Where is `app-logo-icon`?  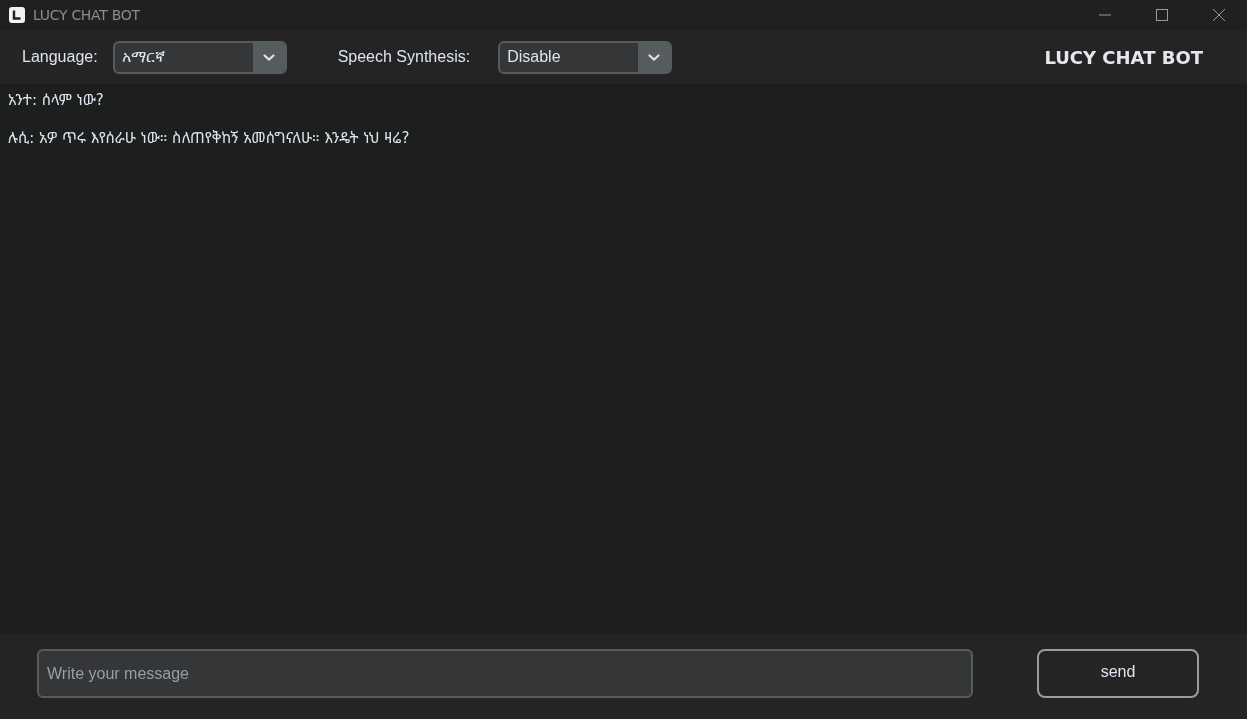 app-logo-icon is located at coordinates (17, 15).